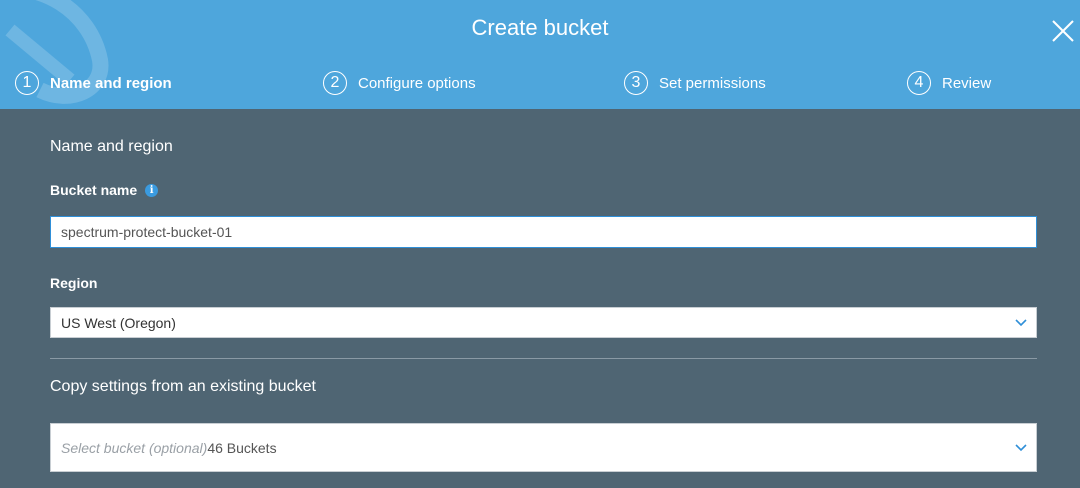 The height and width of the screenshot is (488, 1080). Describe the element at coordinates (27, 83) in the screenshot. I see `step-number: 1` at that location.